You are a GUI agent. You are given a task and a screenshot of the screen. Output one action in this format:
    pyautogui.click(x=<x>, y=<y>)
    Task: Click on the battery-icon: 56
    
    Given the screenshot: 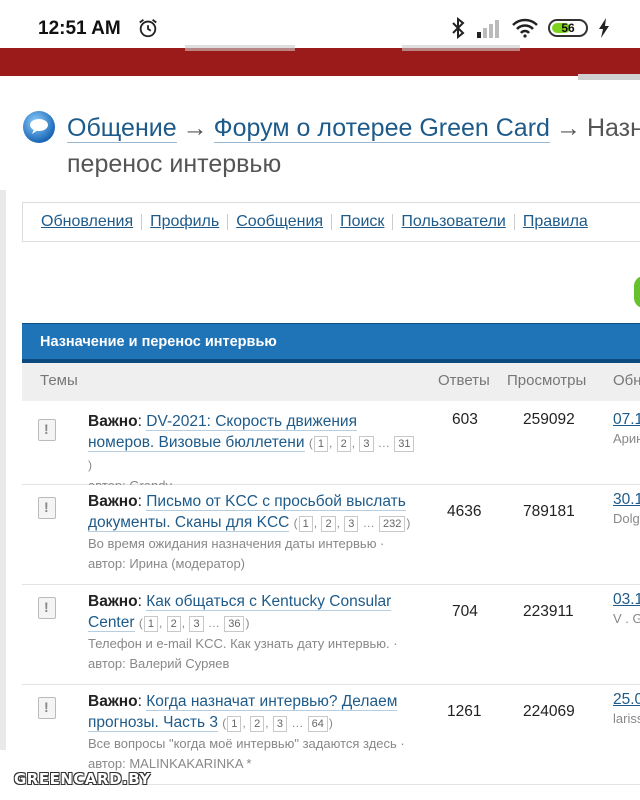 What is the action you would take?
    pyautogui.click(x=568, y=28)
    